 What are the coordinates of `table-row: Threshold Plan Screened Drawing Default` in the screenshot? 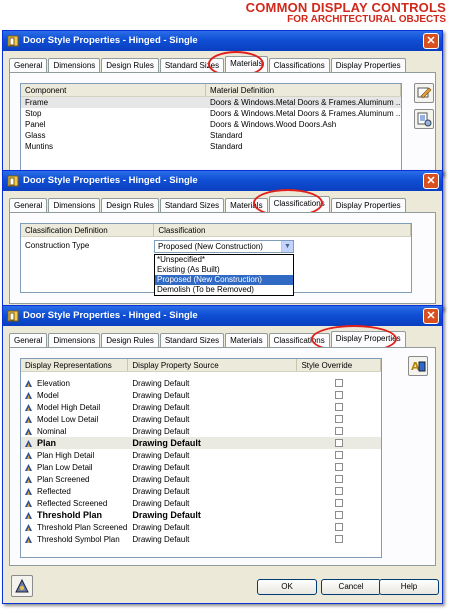 It's located at (201, 527).